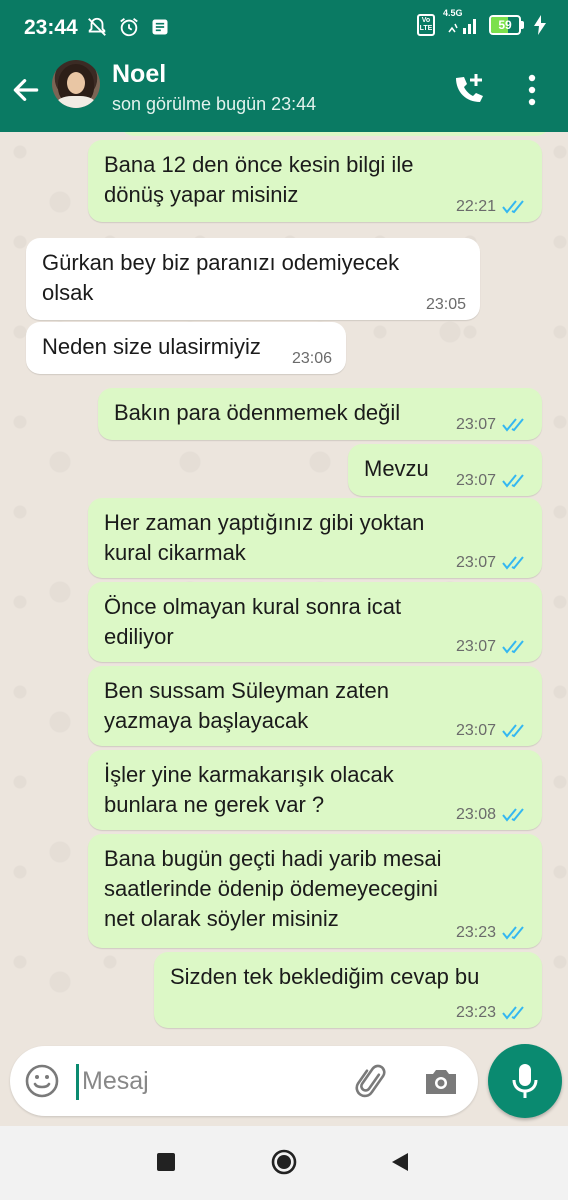  What do you see at coordinates (259, 164) in the screenshot?
I see `message-text: Bana 12 den önce kesin bilgi ile` at bounding box center [259, 164].